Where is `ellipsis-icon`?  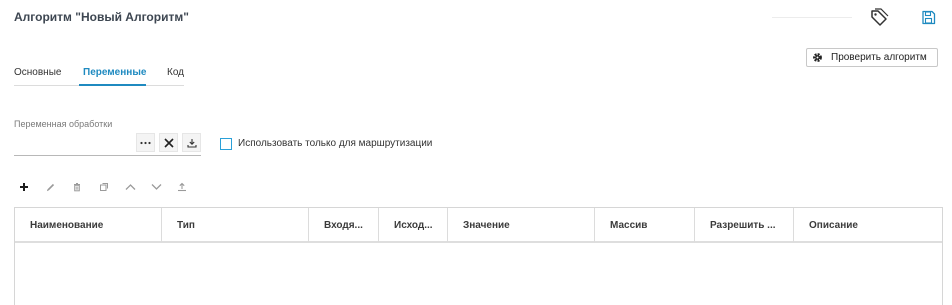 ellipsis-icon is located at coordinates (145, 142).